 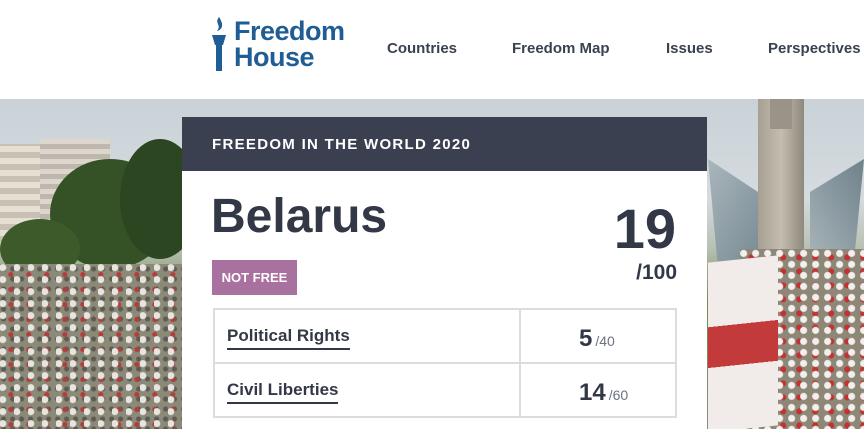 I want to click on card-header: FREEDOM IN THE WORLD 2020, so click(x=444, y=144).